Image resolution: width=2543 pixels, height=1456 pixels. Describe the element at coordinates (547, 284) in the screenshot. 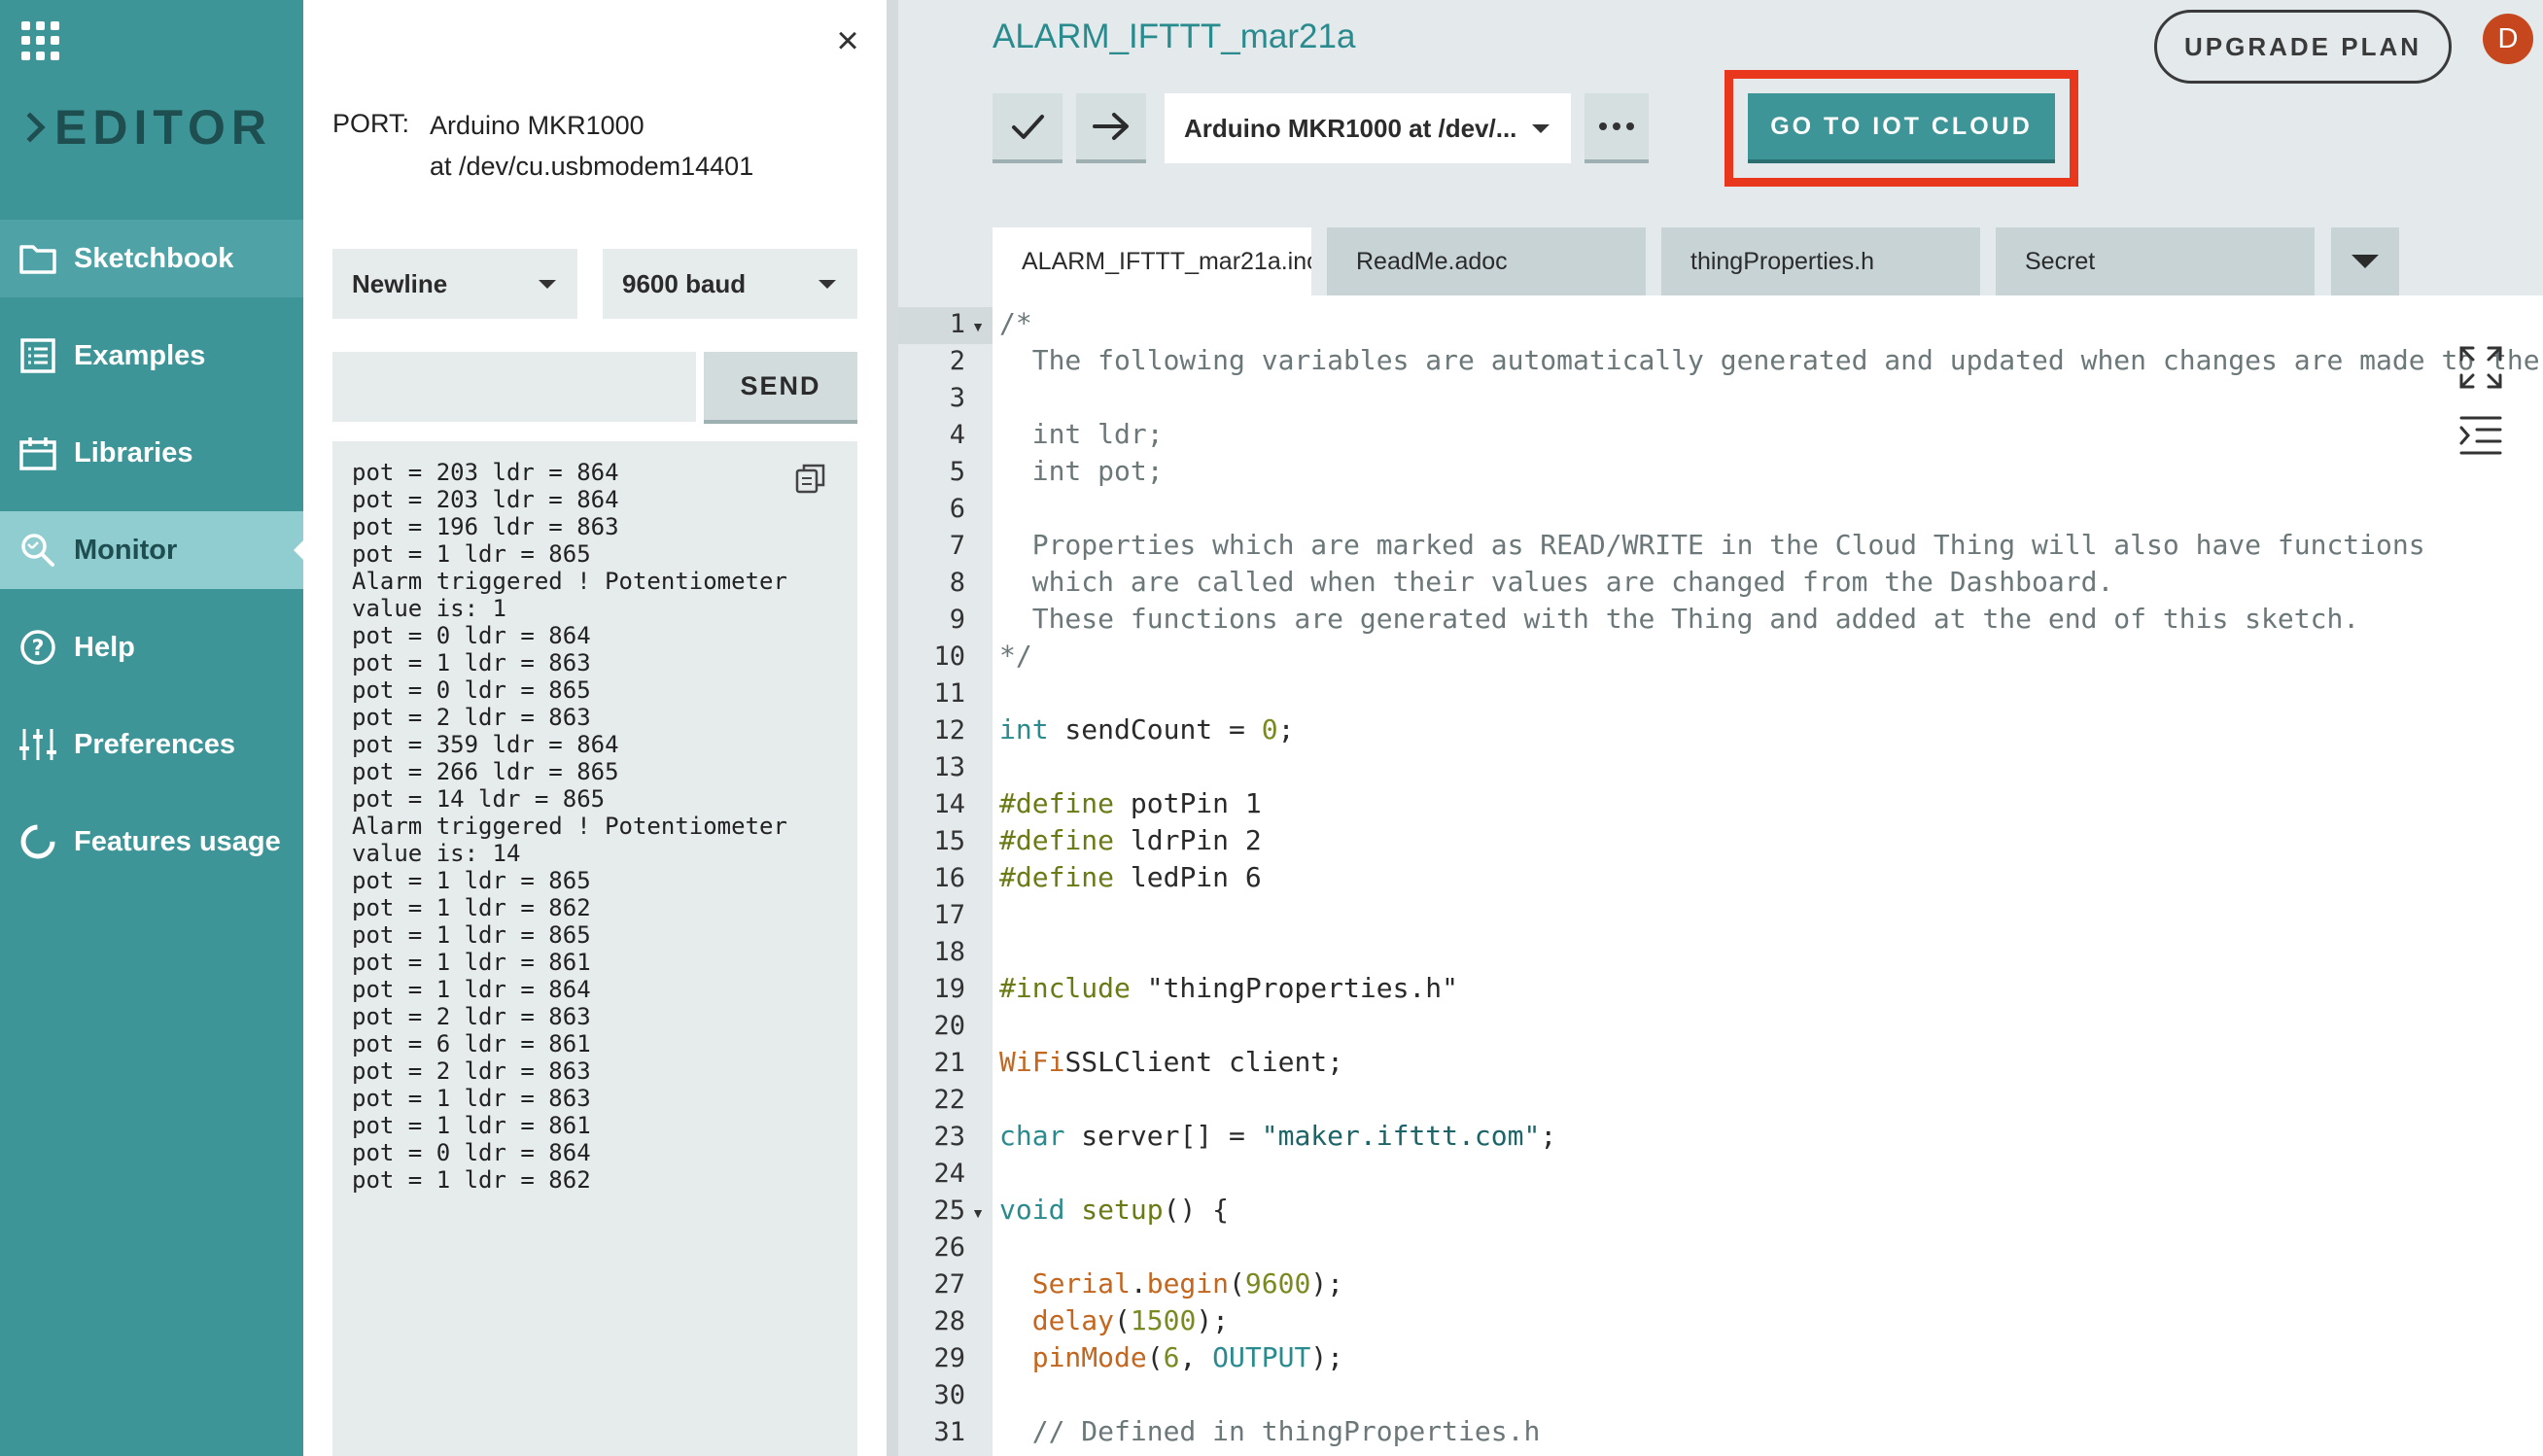

I see `caret-down-icon` at that location.